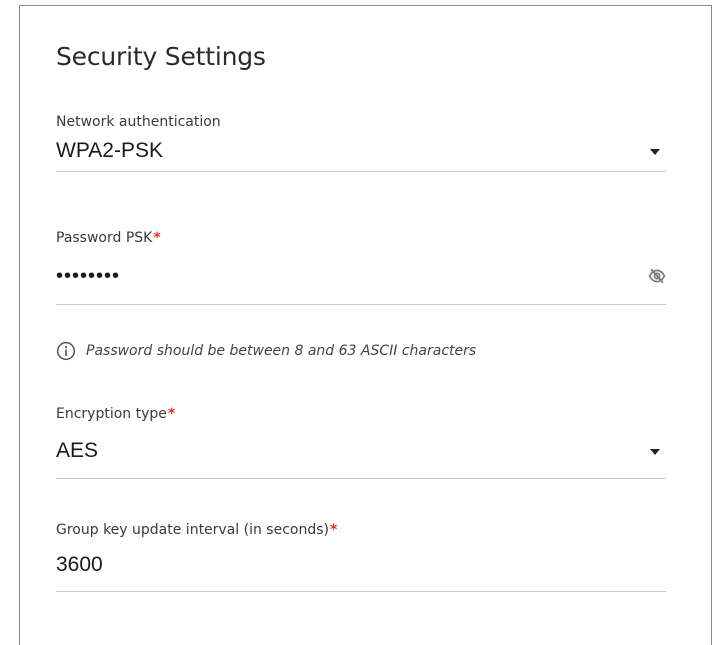  What do you see at coordinates (79, 564) in the screenshot?
I see `group-key-interval-value: 3600` at bounding box center [79, 564].